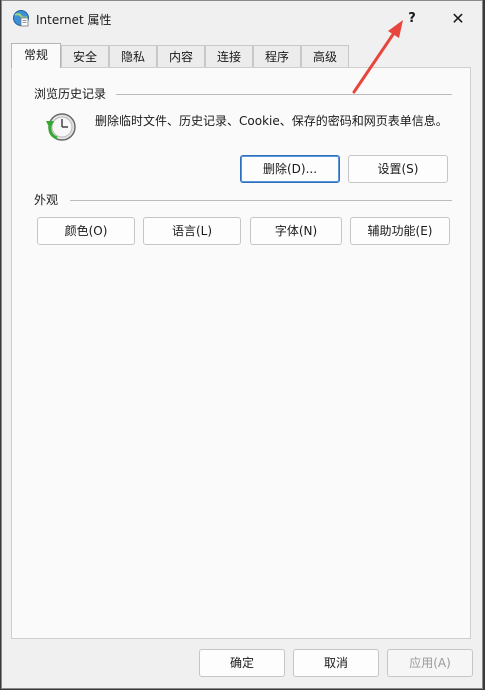 The image size is (485, 690). Describe the element at coordinates (400, 231) in the screenshot. I see `accessibility-button: 辅助功能(E)` at that location.